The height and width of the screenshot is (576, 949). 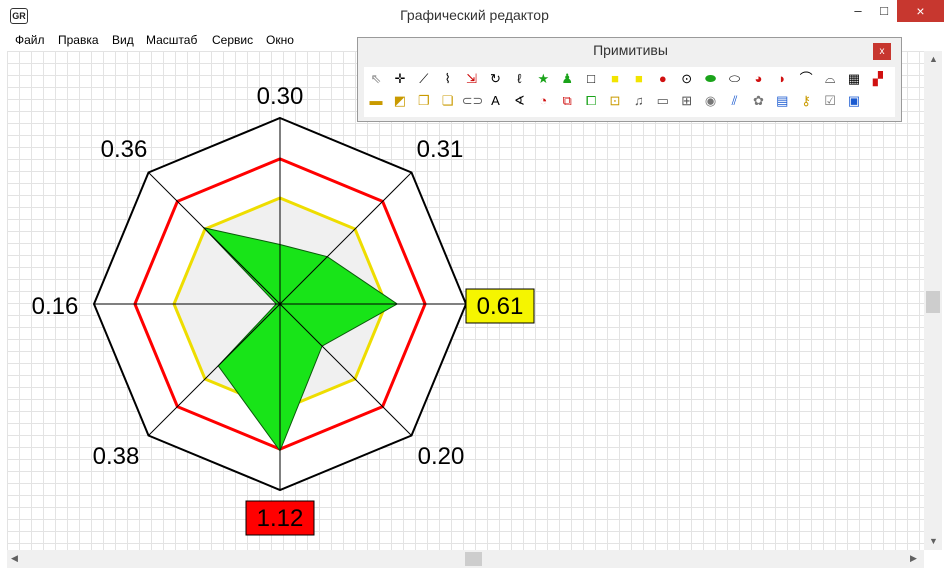 I want to click on group-tool-icon: ⧠, so click(x=591, y=101).